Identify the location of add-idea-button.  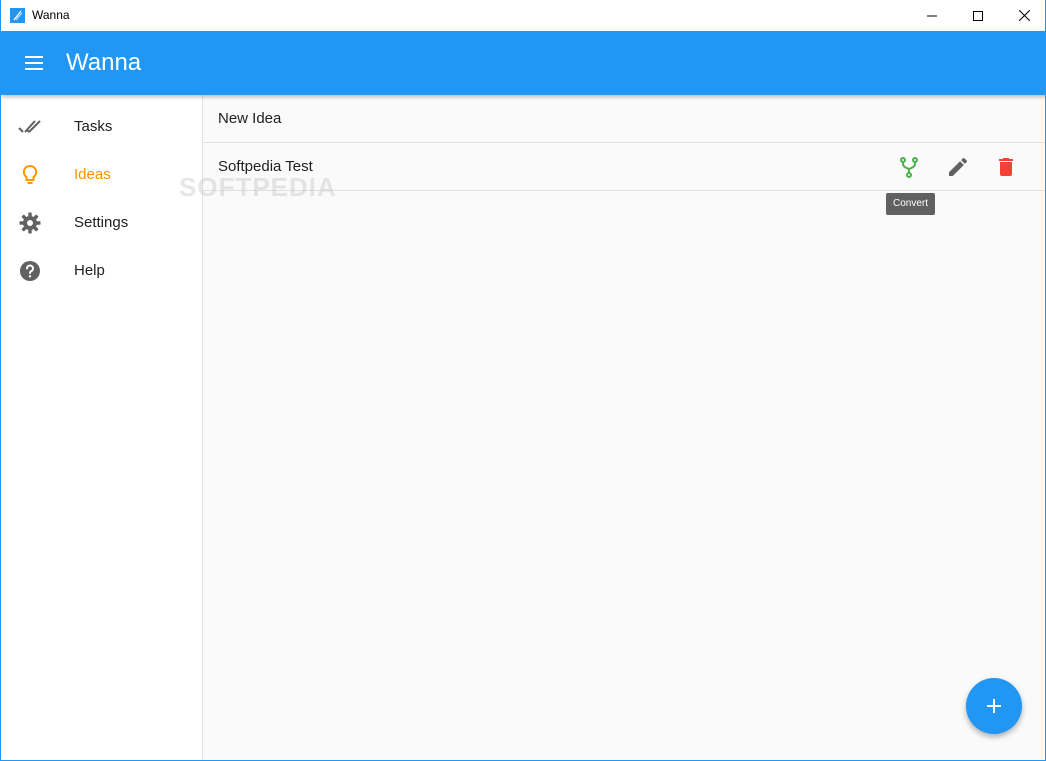
(994, 706).